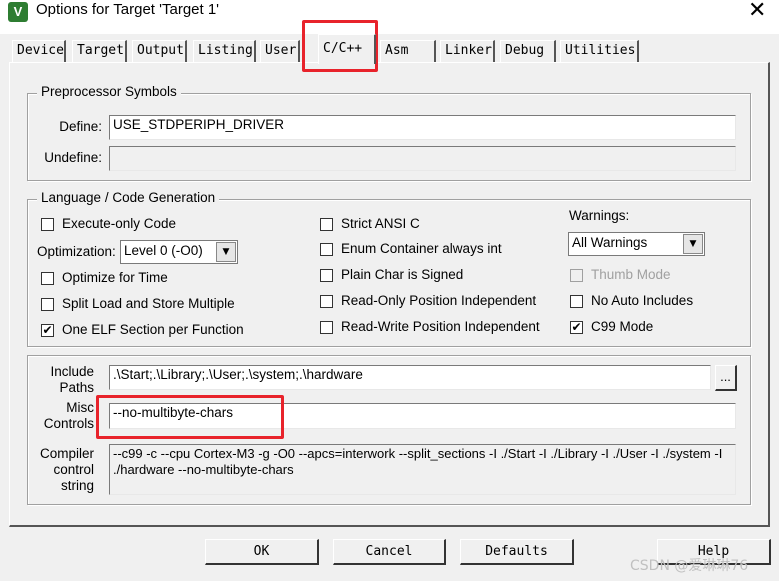 This screenshot has width=779, height=581. What do you see at coordinates (389, 552) in the screenshot?
I see `cancel-button: Cancel` at bounding box center [389, 552].